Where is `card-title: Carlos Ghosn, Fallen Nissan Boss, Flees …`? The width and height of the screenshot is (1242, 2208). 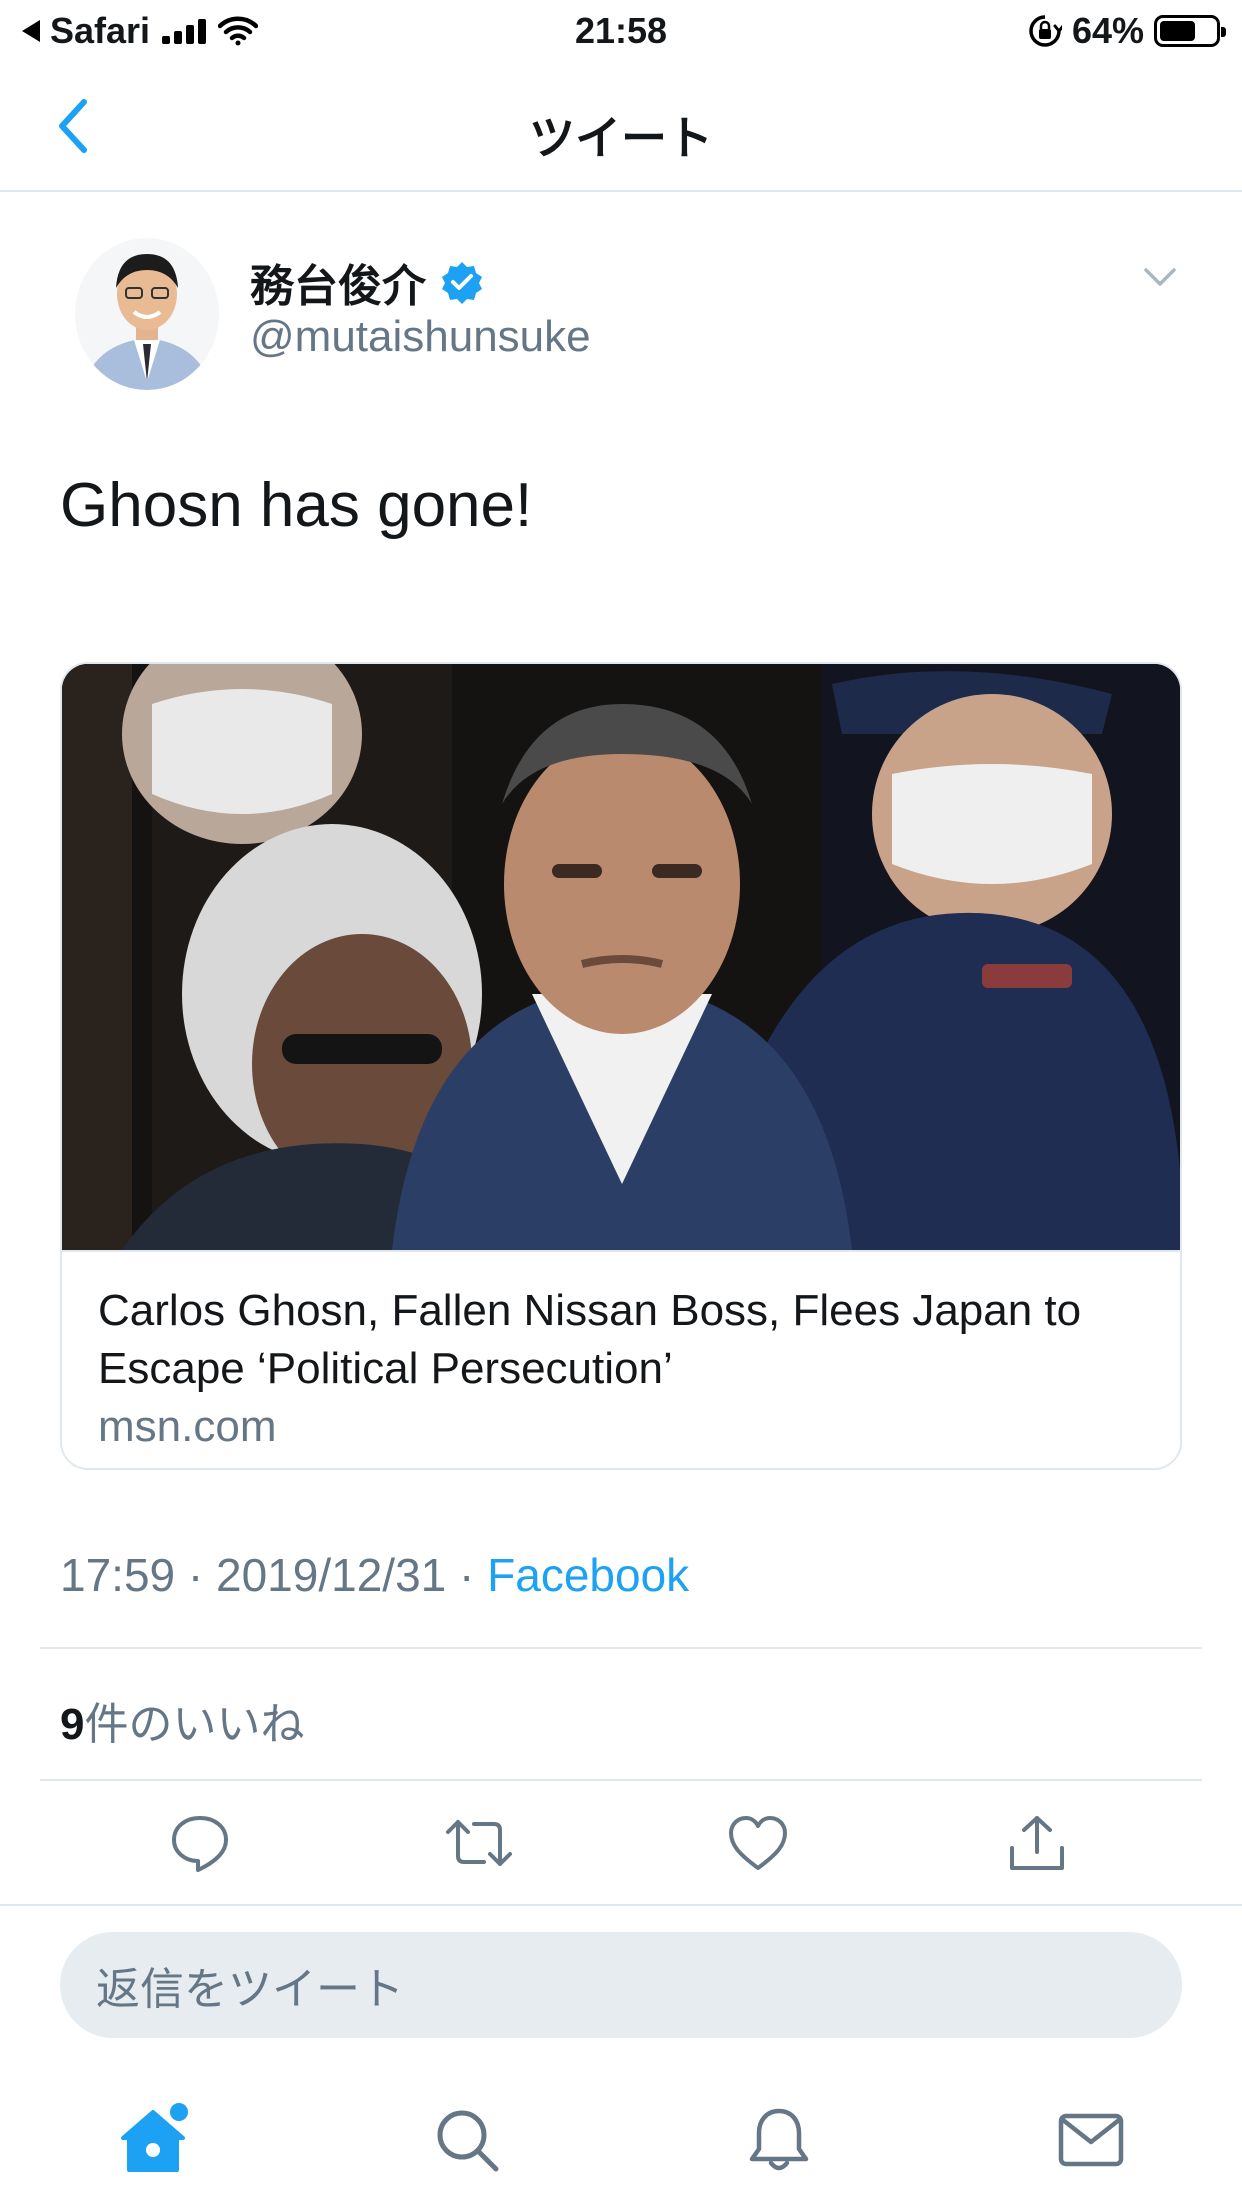
card-title: Carlos Ghosn, Fallen Nissan Boss, Flees … is located at coordinates (590, 1339).